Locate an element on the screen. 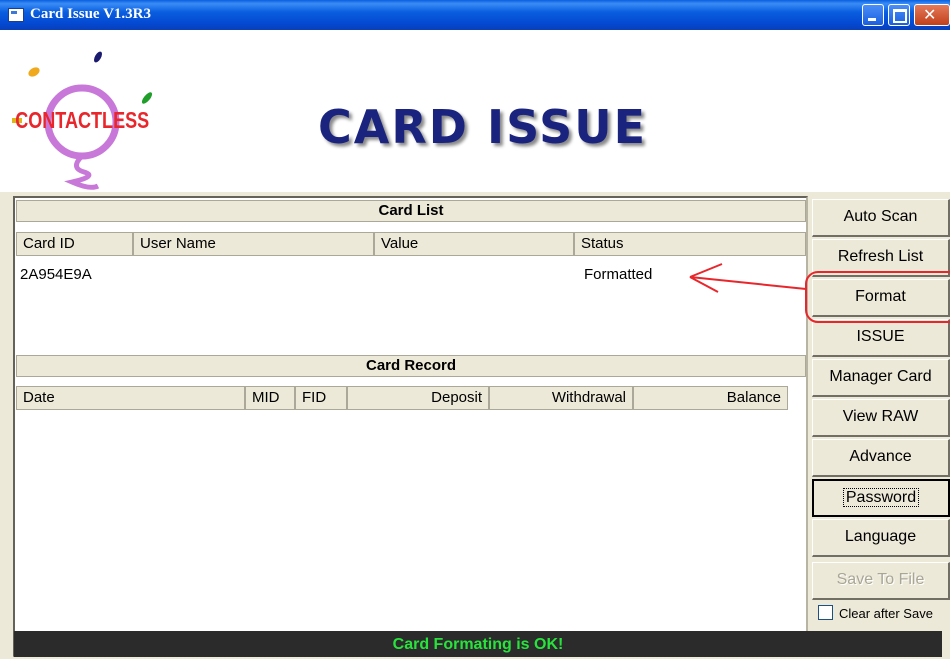 This screenshot has height=659, width=950. contactless-logo: CONTACTLESS is located at coordinates (82, 120).